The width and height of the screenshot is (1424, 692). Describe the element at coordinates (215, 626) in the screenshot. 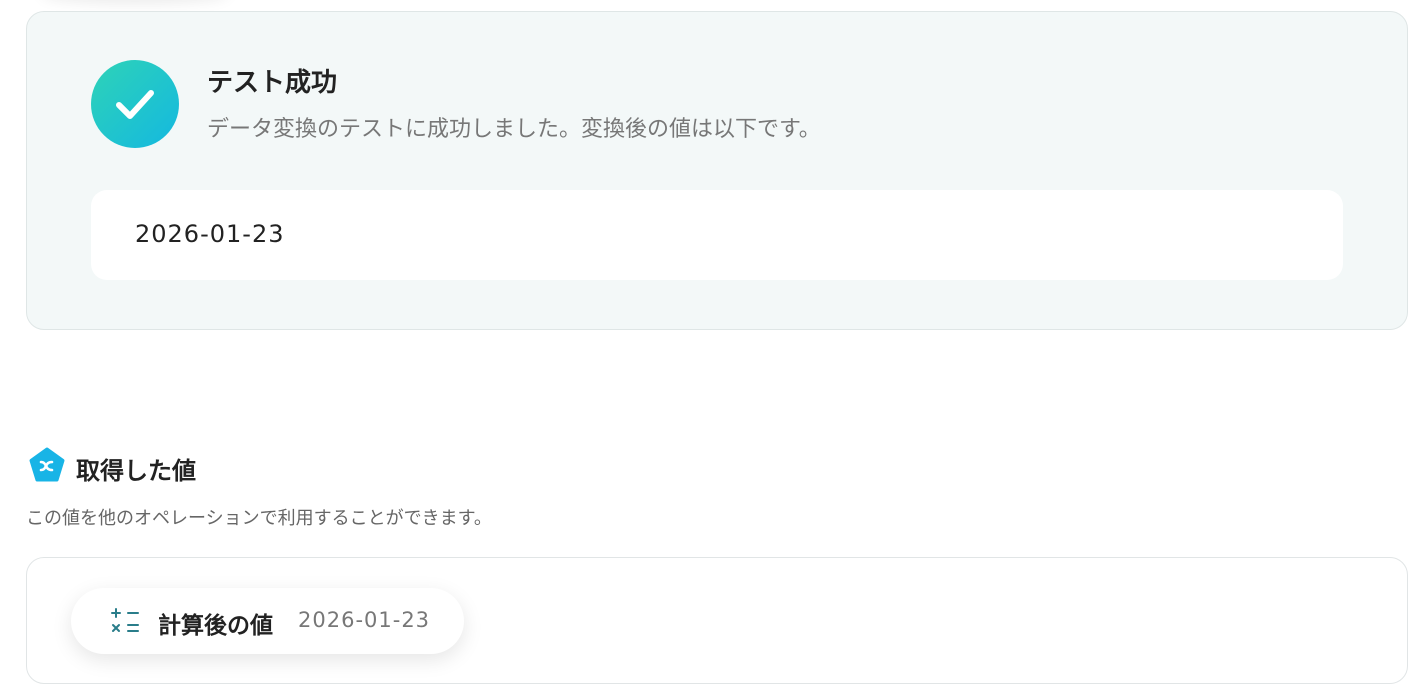

I see `value-chip-label: 計算後の値` at that location.